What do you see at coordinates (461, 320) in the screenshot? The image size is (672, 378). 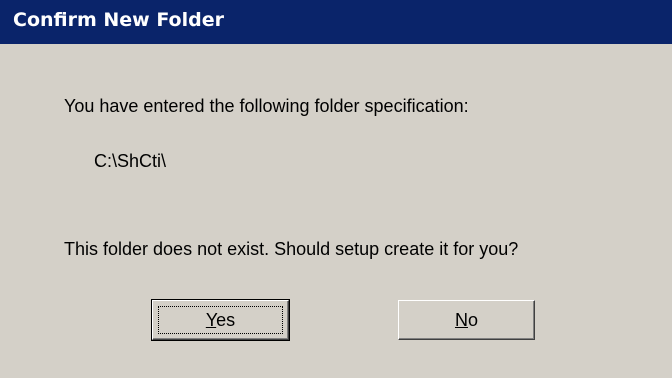 I see `no-mnemonic: N` at bounding box center [461, 320].